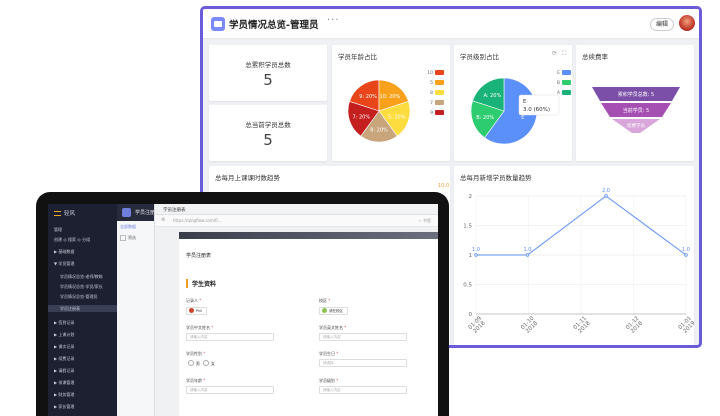  Describe the element at coordinates (196, 380) in the screenshot. I see `field-label-age: 学员年龄 *` at that location.